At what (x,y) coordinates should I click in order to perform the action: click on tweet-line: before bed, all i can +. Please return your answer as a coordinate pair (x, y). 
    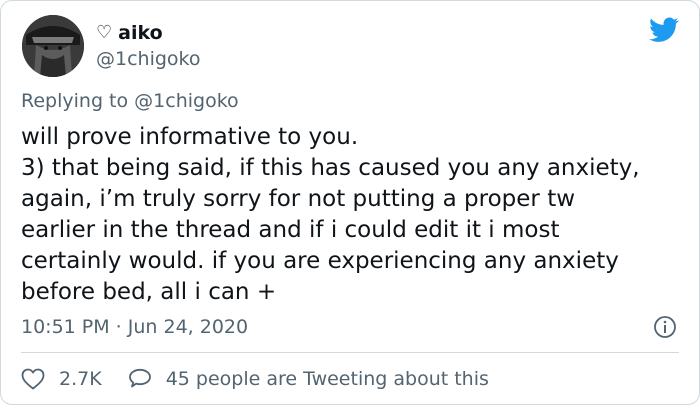
    Looking at the image, I should click on (149, 292).